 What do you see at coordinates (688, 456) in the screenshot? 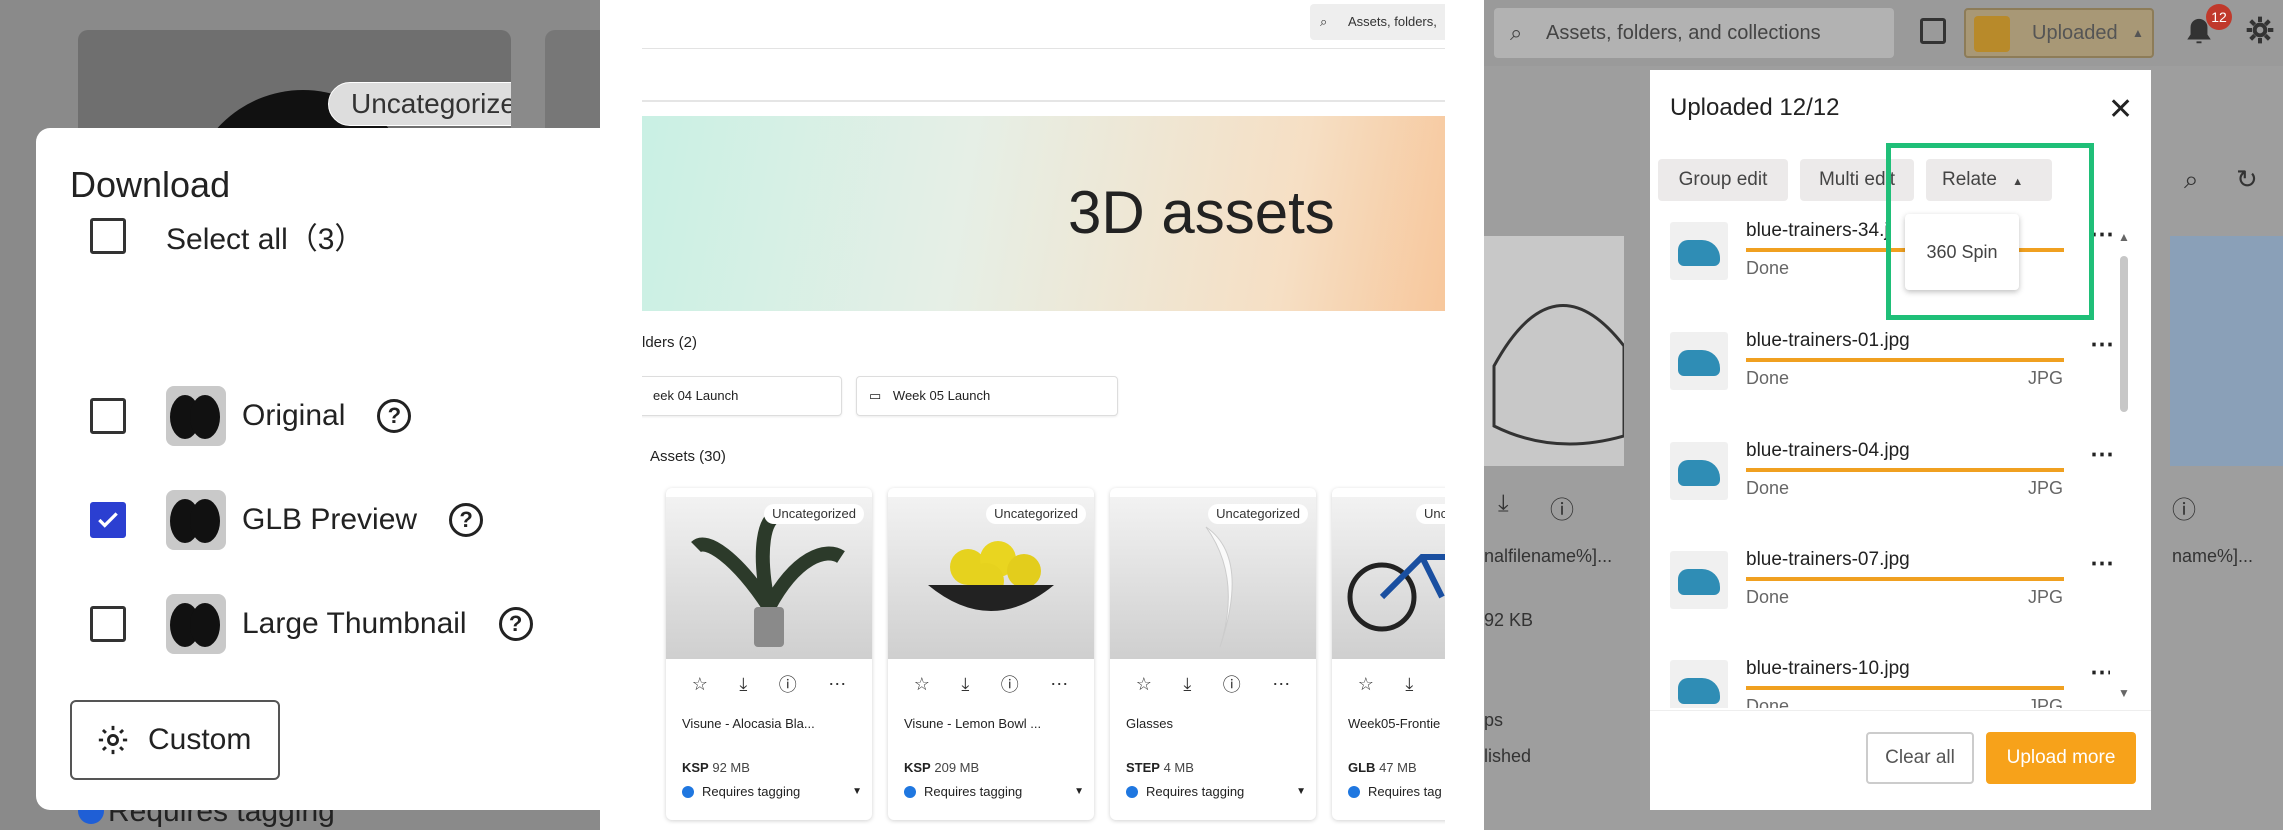
I see `assets-heading: Assets (30)` at bounding box center [688, 456].